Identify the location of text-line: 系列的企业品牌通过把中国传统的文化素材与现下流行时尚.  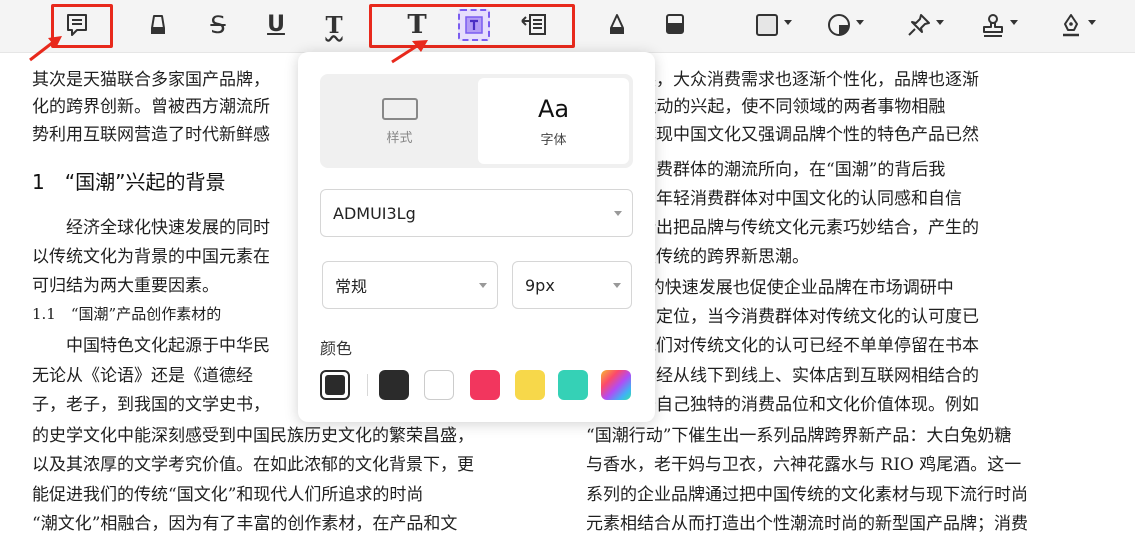
(807, 495).